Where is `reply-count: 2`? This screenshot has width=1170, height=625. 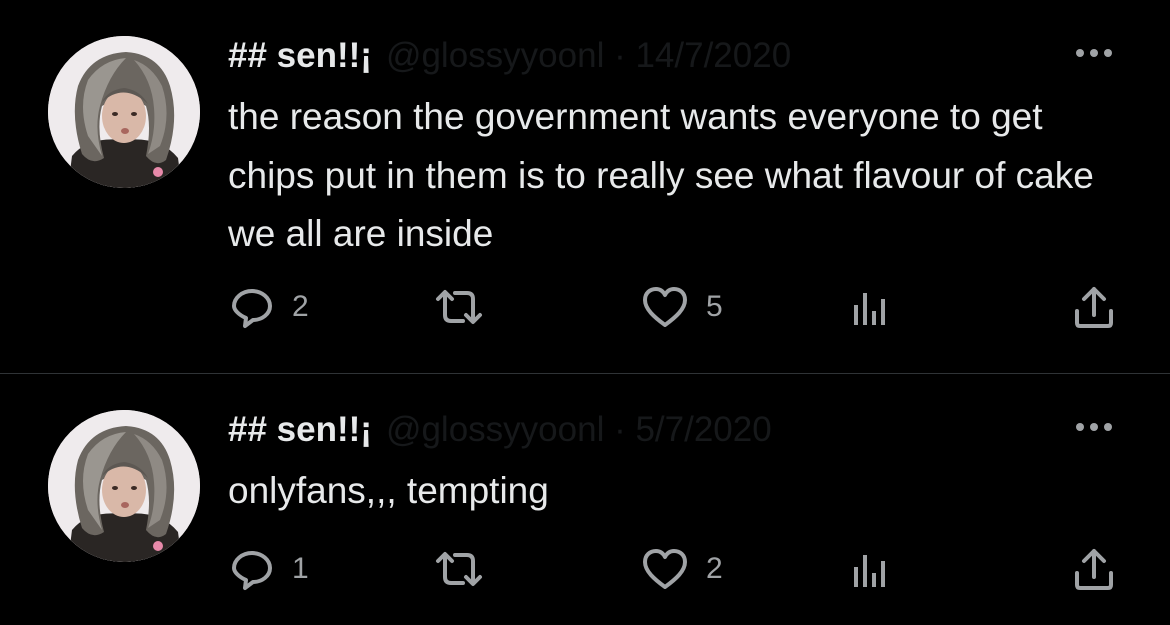
reply-count: 2 is located at coordinates (300, 306).